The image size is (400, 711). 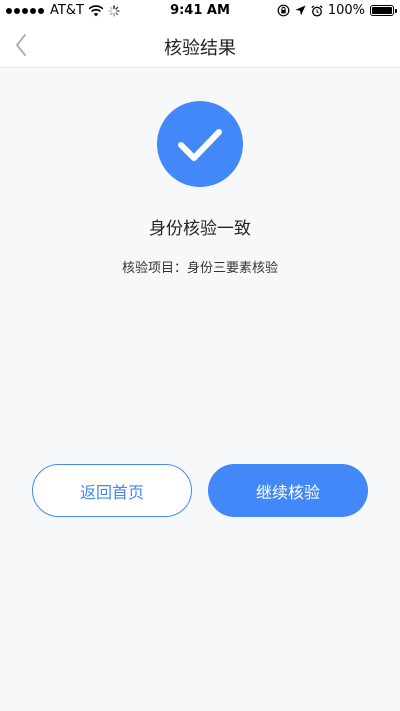 I want to click on back-home-label: 返回首页, so click(x=111, y=492).